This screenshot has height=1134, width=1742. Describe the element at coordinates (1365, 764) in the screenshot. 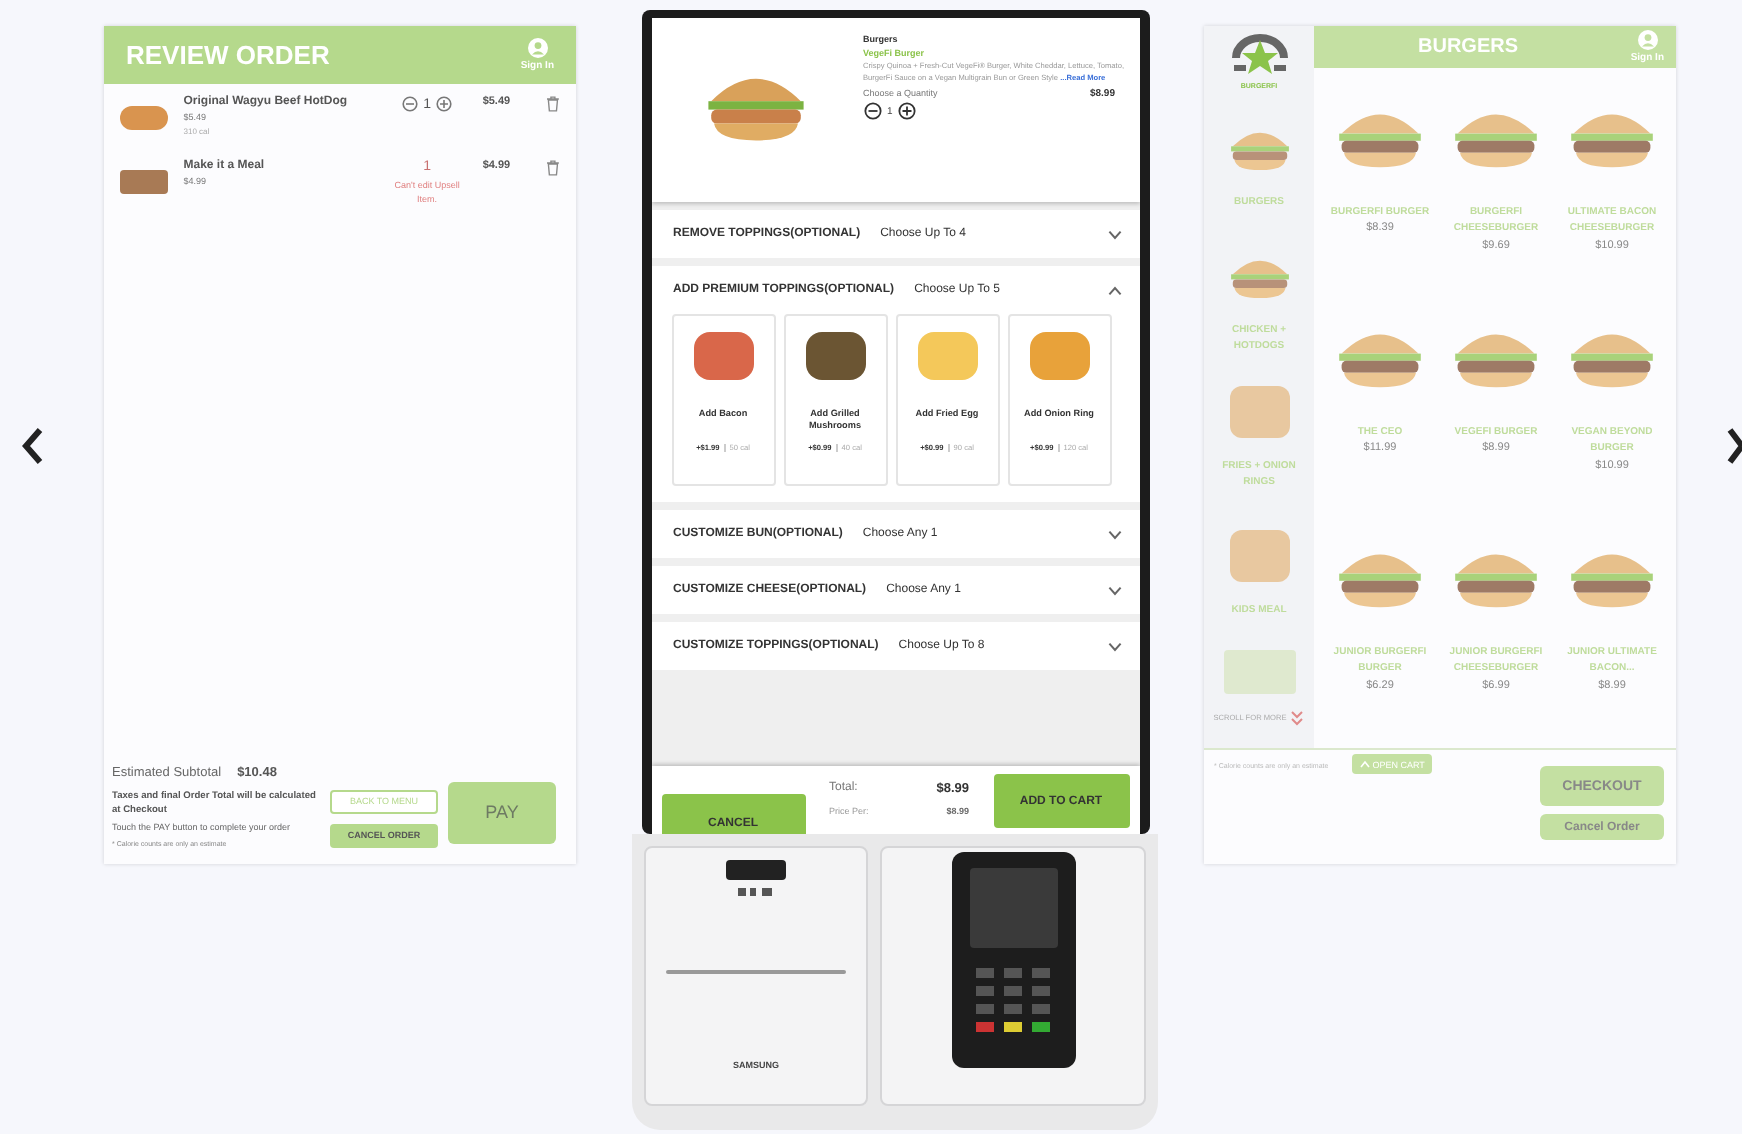

I see `caret-up-icon` at that location.